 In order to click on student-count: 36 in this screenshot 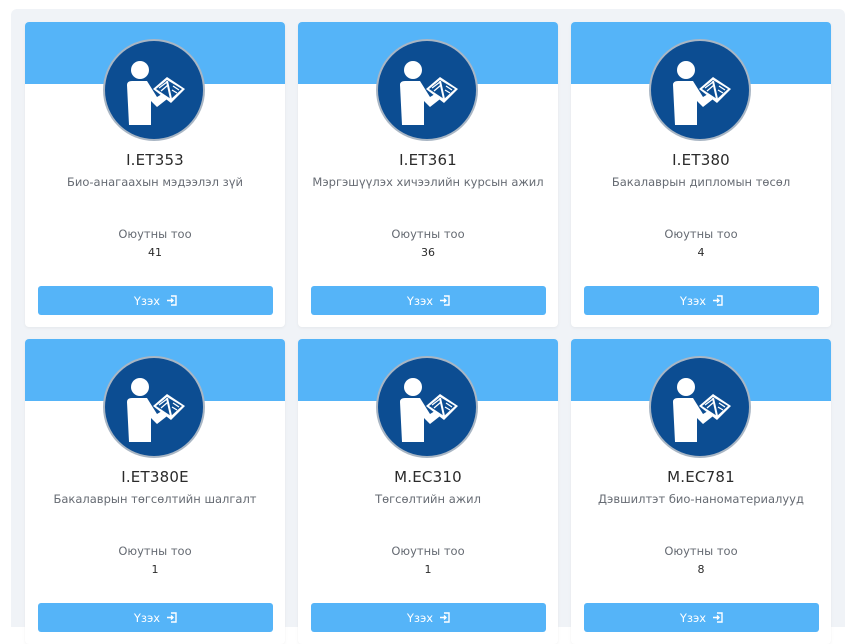, I will do `click(428, 252)`.